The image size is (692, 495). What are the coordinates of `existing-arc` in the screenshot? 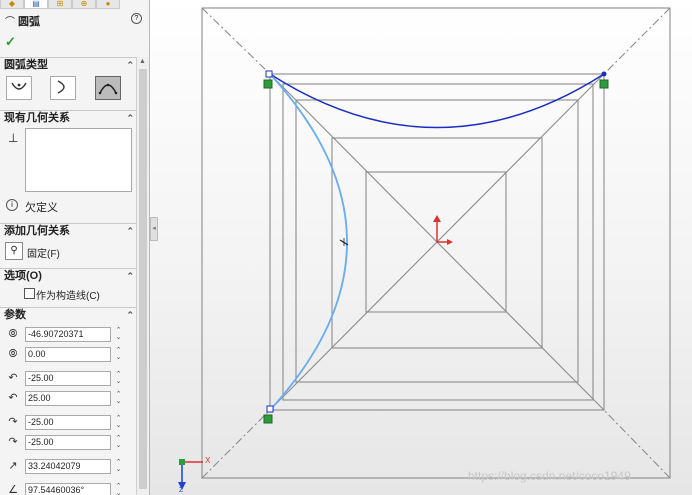 It's located at (437, 101).